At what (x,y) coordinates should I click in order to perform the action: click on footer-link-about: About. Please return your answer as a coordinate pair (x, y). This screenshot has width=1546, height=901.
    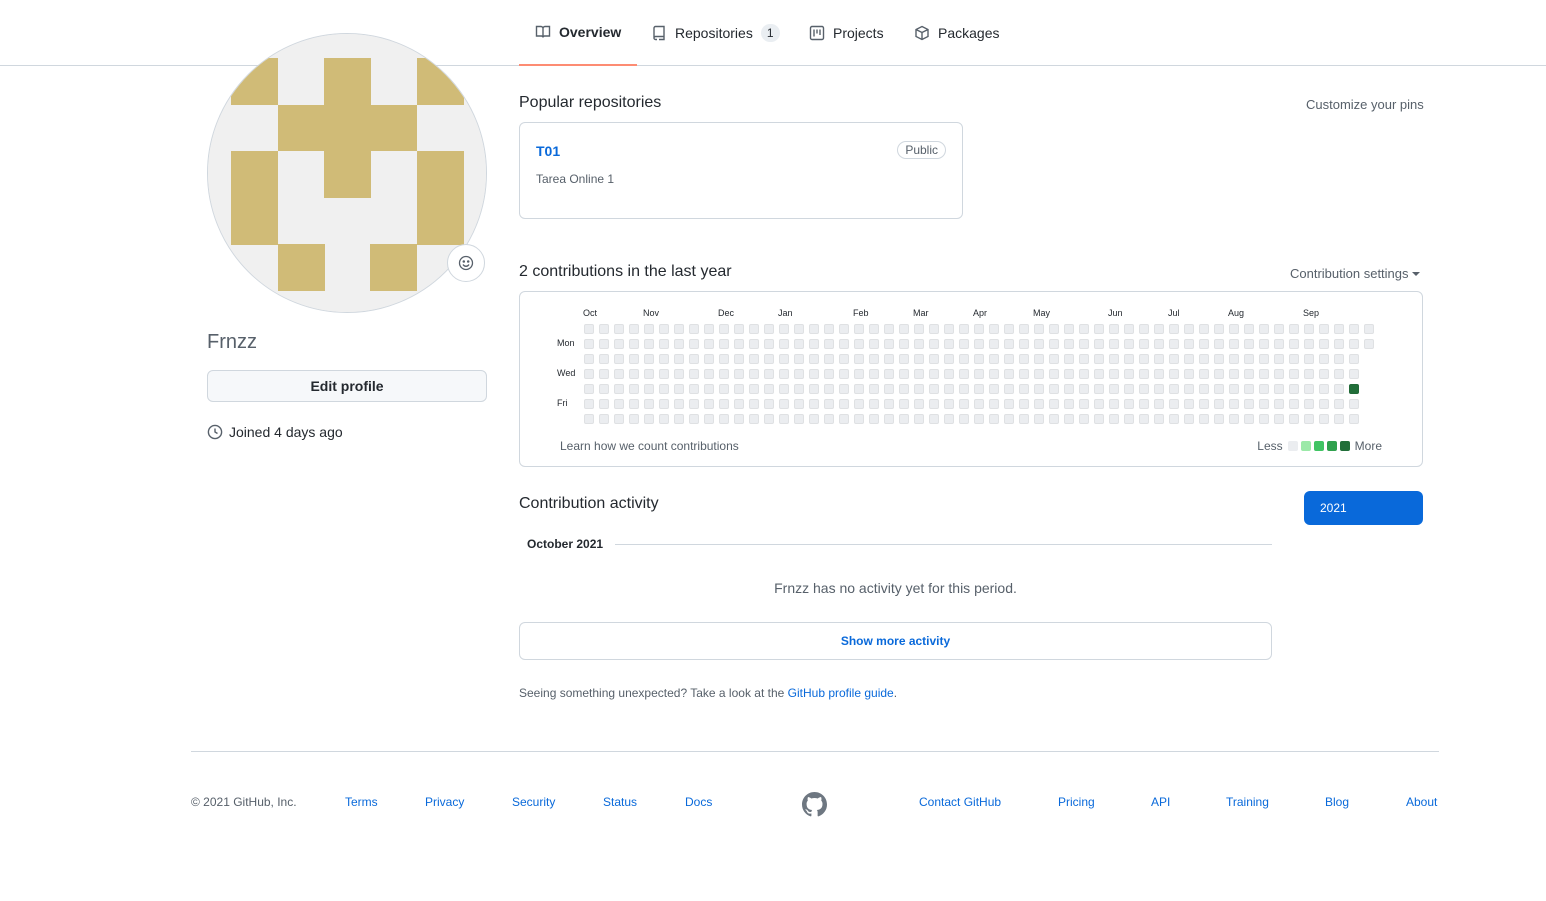
    Looking at the image, I should click on (1421, 802).